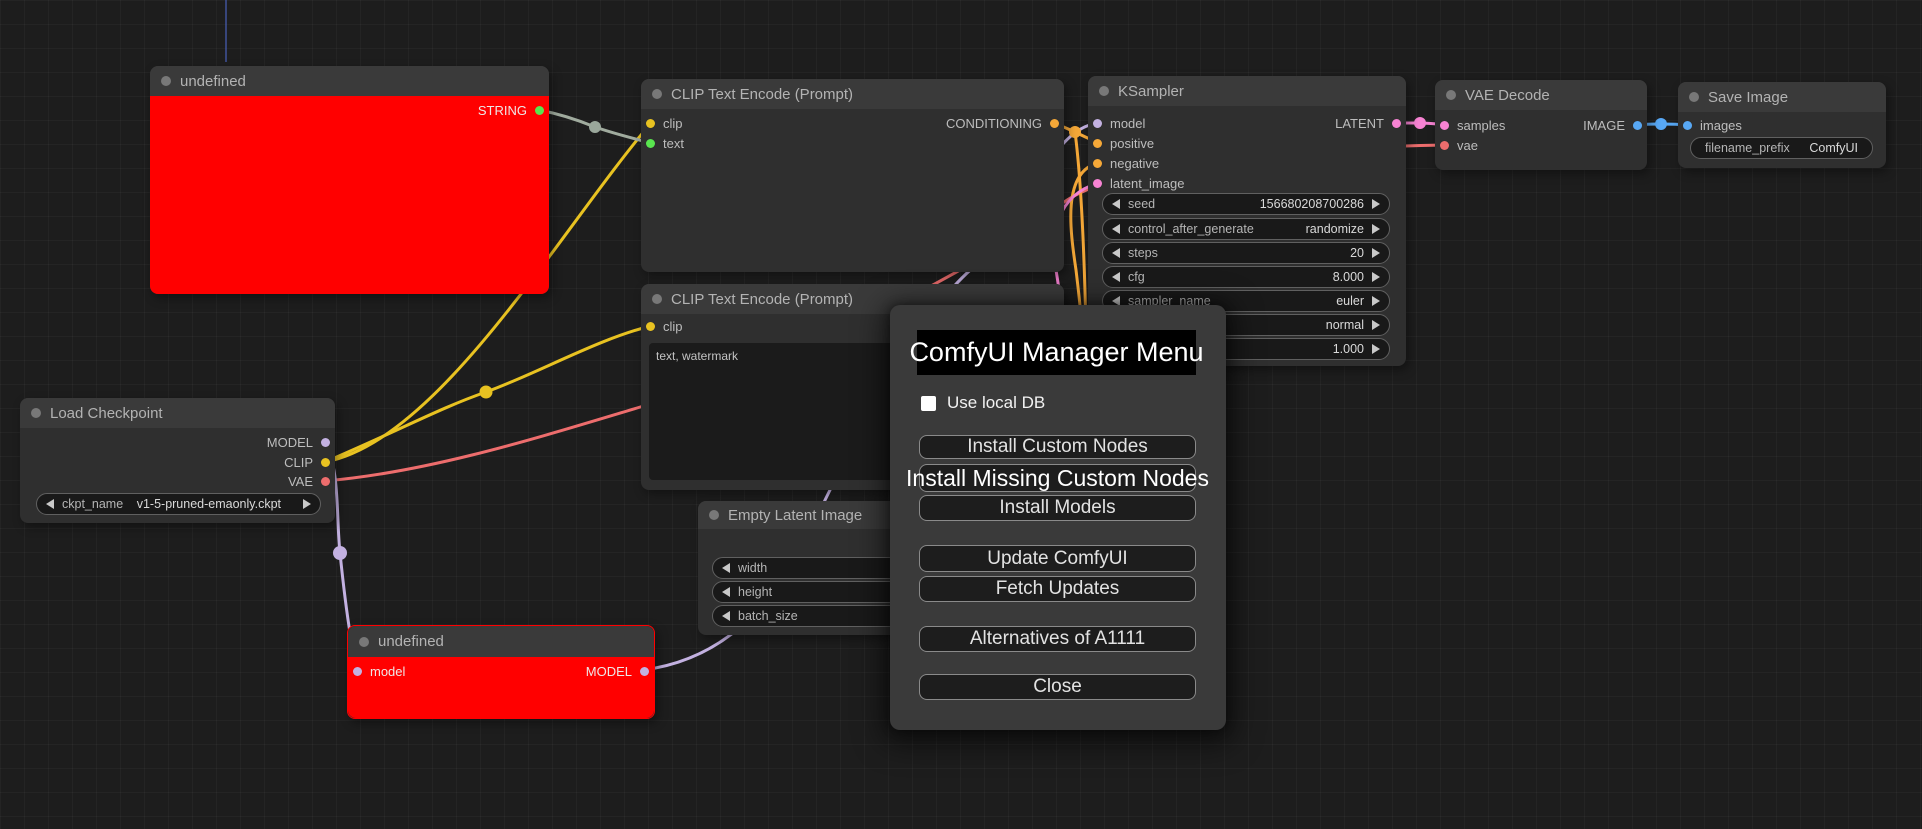 This screenshot has width=1922, height=829. I want to click on vae-output-dot, so click(325, 481).